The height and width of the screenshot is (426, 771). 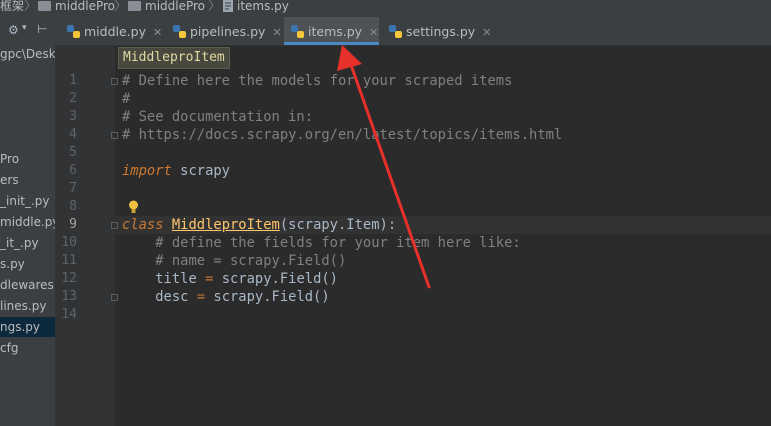 What do you see at coordinates (27, 54) in the screenshot?
I see `project-path: gpc\Desk` at bounding box center [27, 54].